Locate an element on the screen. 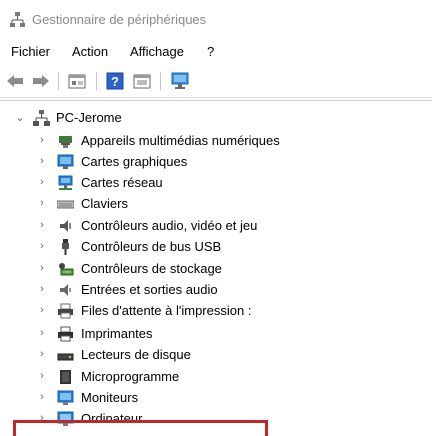 The height and width of the screenshot is (436, 432). back-arrow-icon is located at coordinates (15, 81).